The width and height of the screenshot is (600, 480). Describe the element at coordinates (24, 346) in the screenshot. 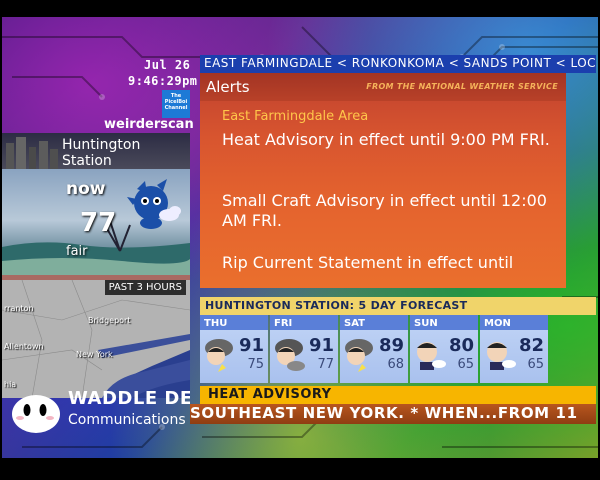

I see `map-place-allentown: Allentown` at that location.